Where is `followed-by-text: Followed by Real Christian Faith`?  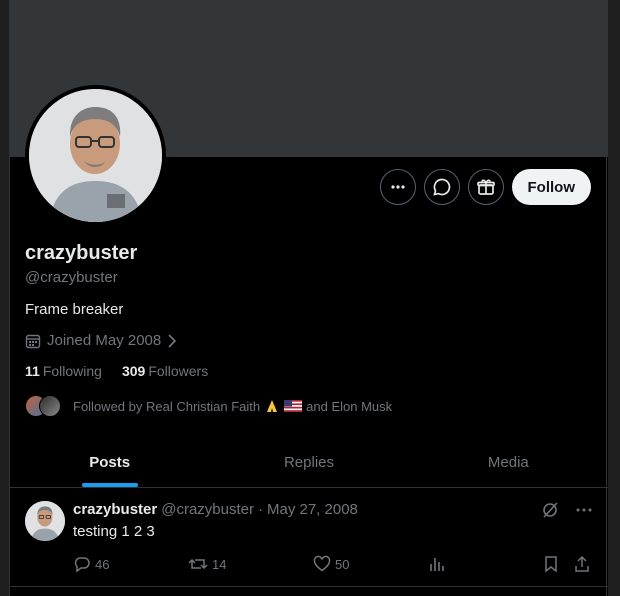 followed-by-text: Followed by Real Christian Faith is located at coordinates (167, 406).